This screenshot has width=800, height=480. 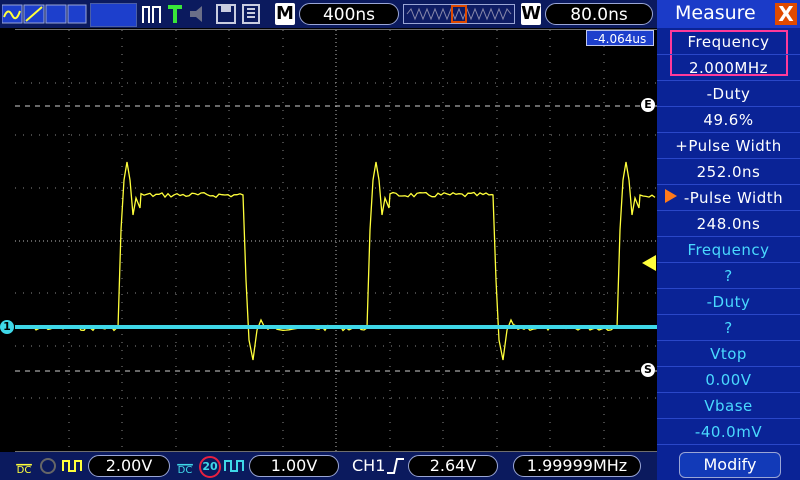 I want to click on measure-5-label: Frequency, so click(x=728, y=250).